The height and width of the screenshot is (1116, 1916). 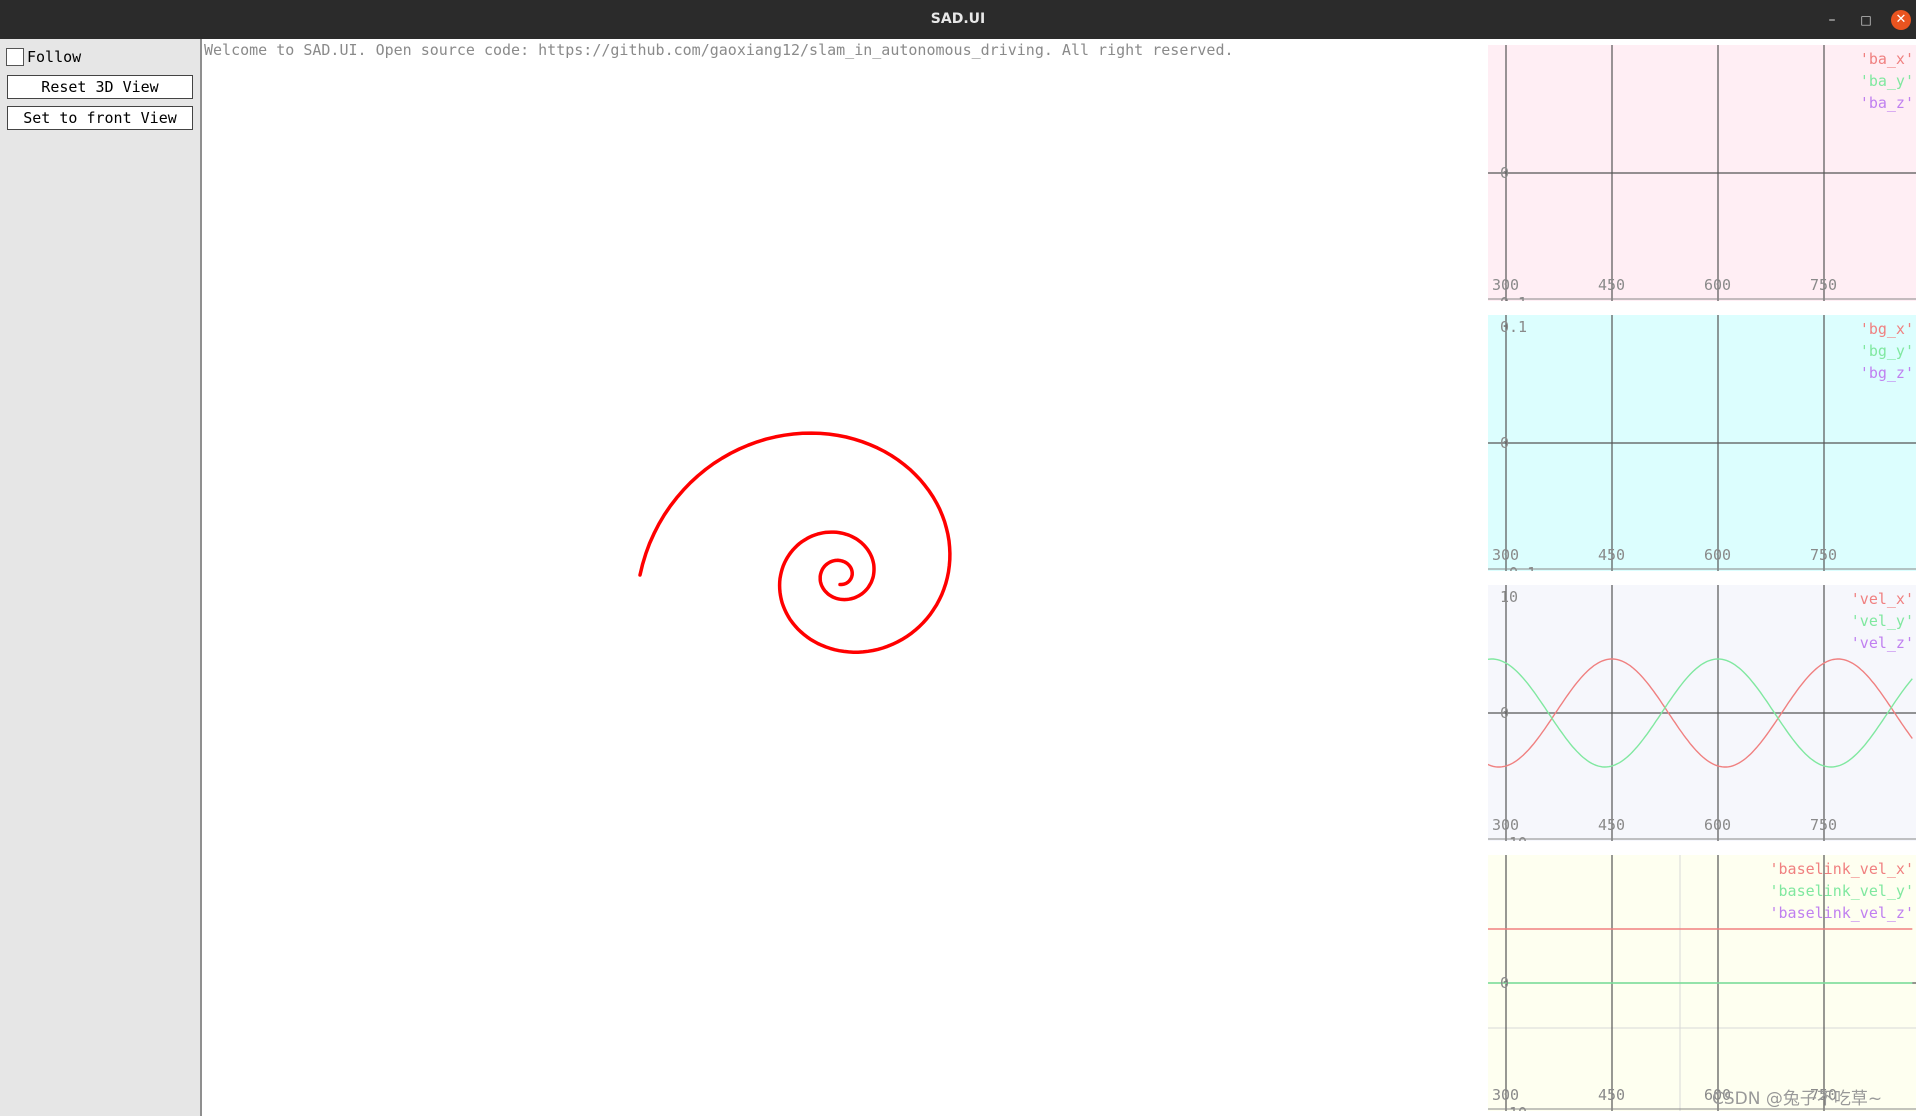 What do you see at coordinates (15, 57) in the screenshot?
I see `checkbox-box` at bounding box center [15, 57].